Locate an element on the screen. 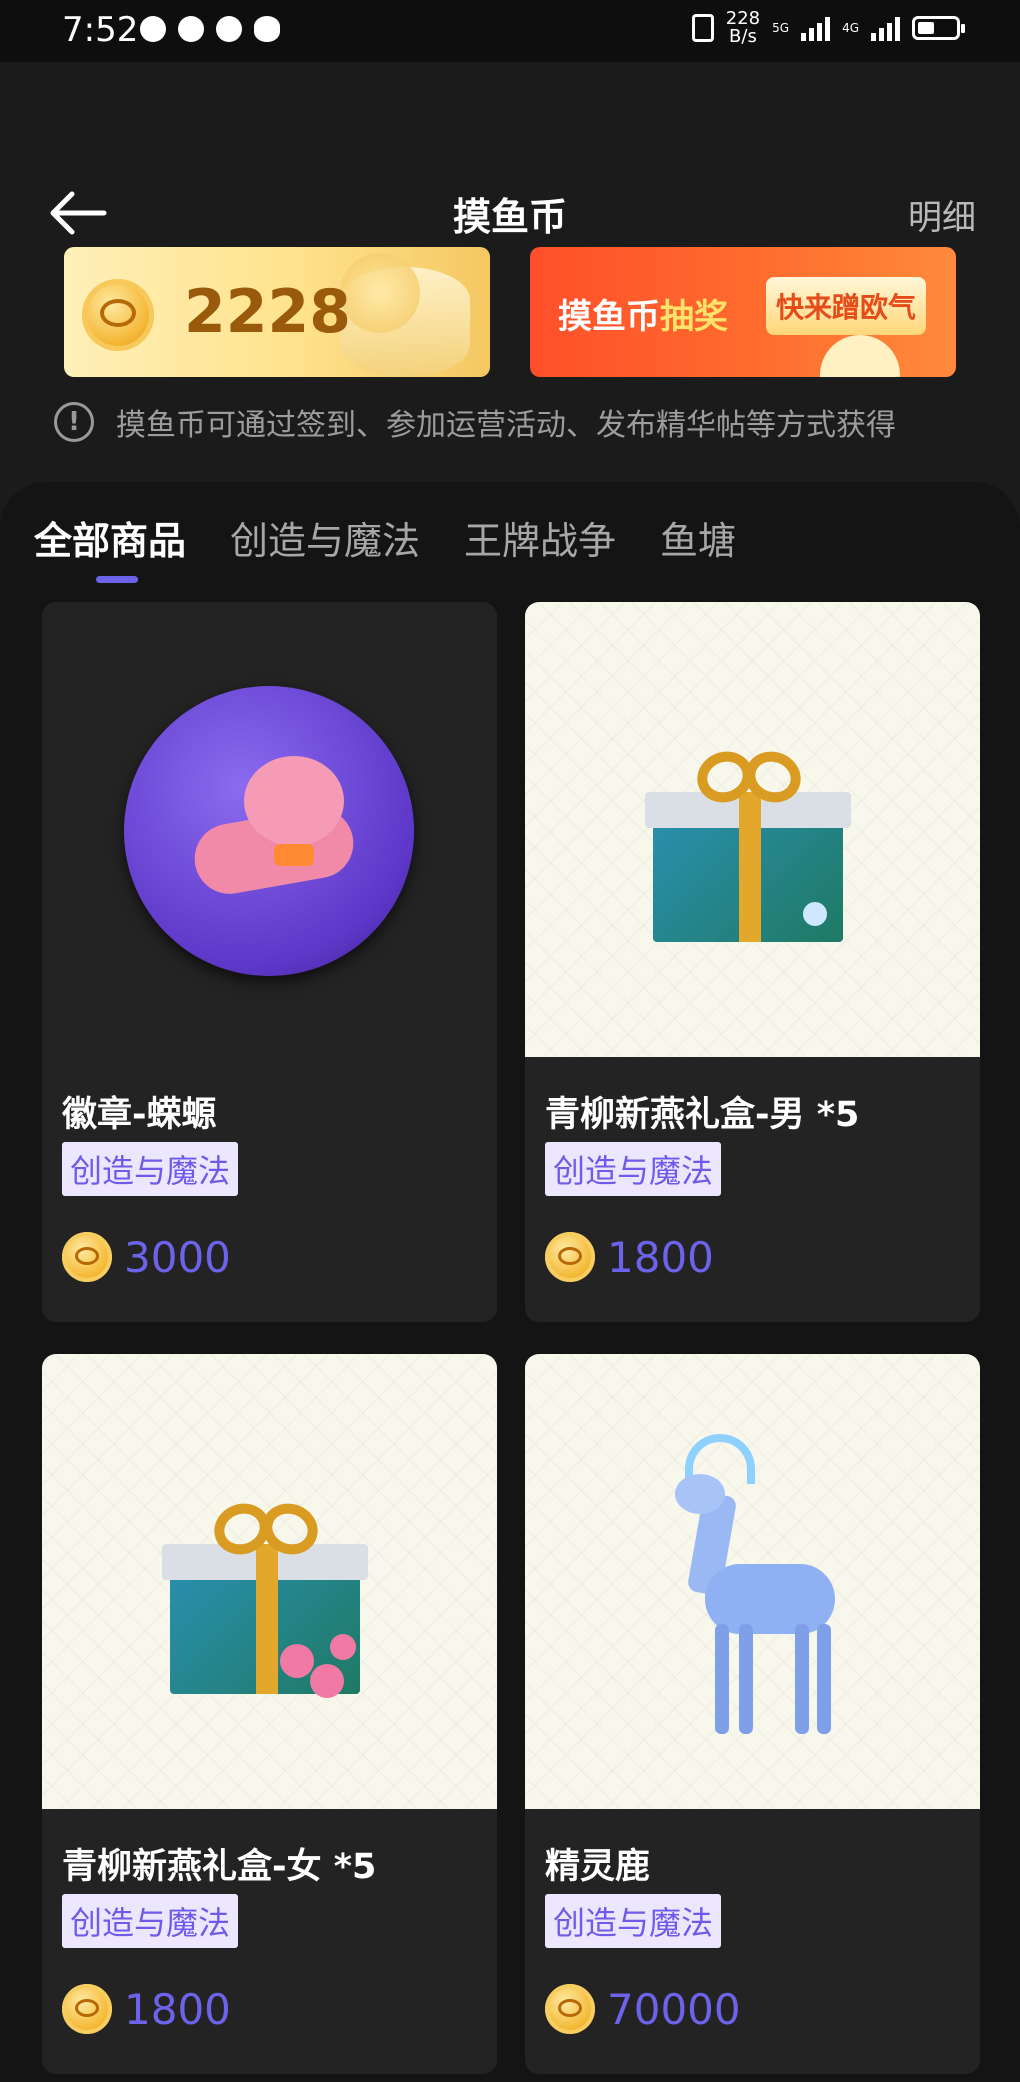 This screenshot has height=2082, width=1020. net-speed: 228 B/s is located at coordinates (743, 28).